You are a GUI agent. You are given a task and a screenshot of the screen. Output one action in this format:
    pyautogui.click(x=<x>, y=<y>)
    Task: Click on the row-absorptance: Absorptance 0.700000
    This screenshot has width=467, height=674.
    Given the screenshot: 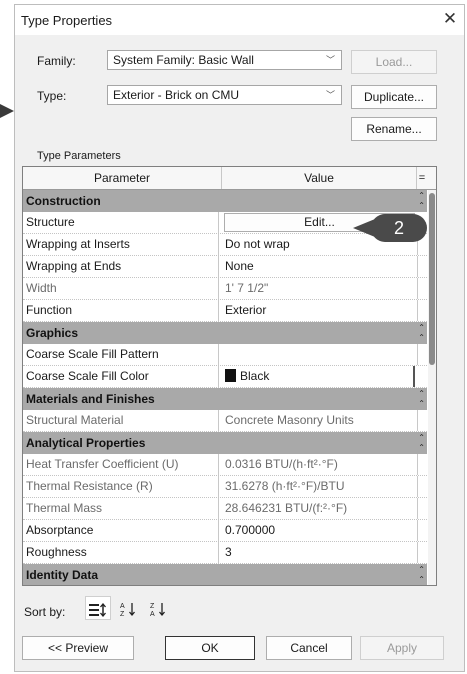 What is the action you would take?
    pyautogui.click(x=225, y=531)
    